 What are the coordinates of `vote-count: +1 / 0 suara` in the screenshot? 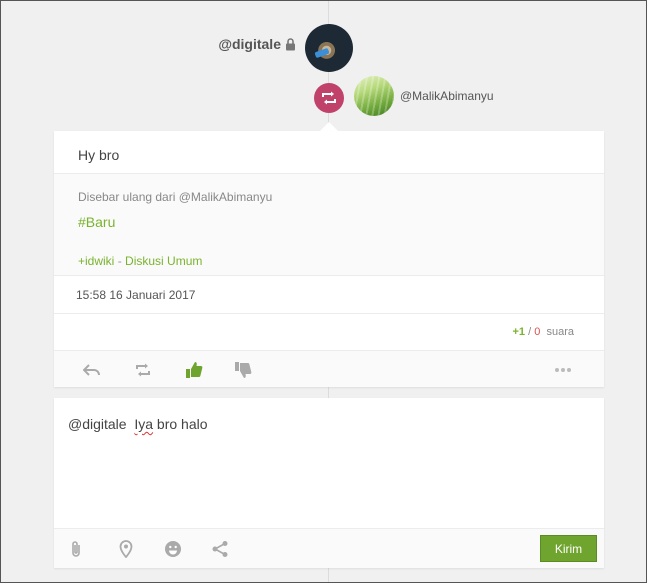 It's located at (544, 332).